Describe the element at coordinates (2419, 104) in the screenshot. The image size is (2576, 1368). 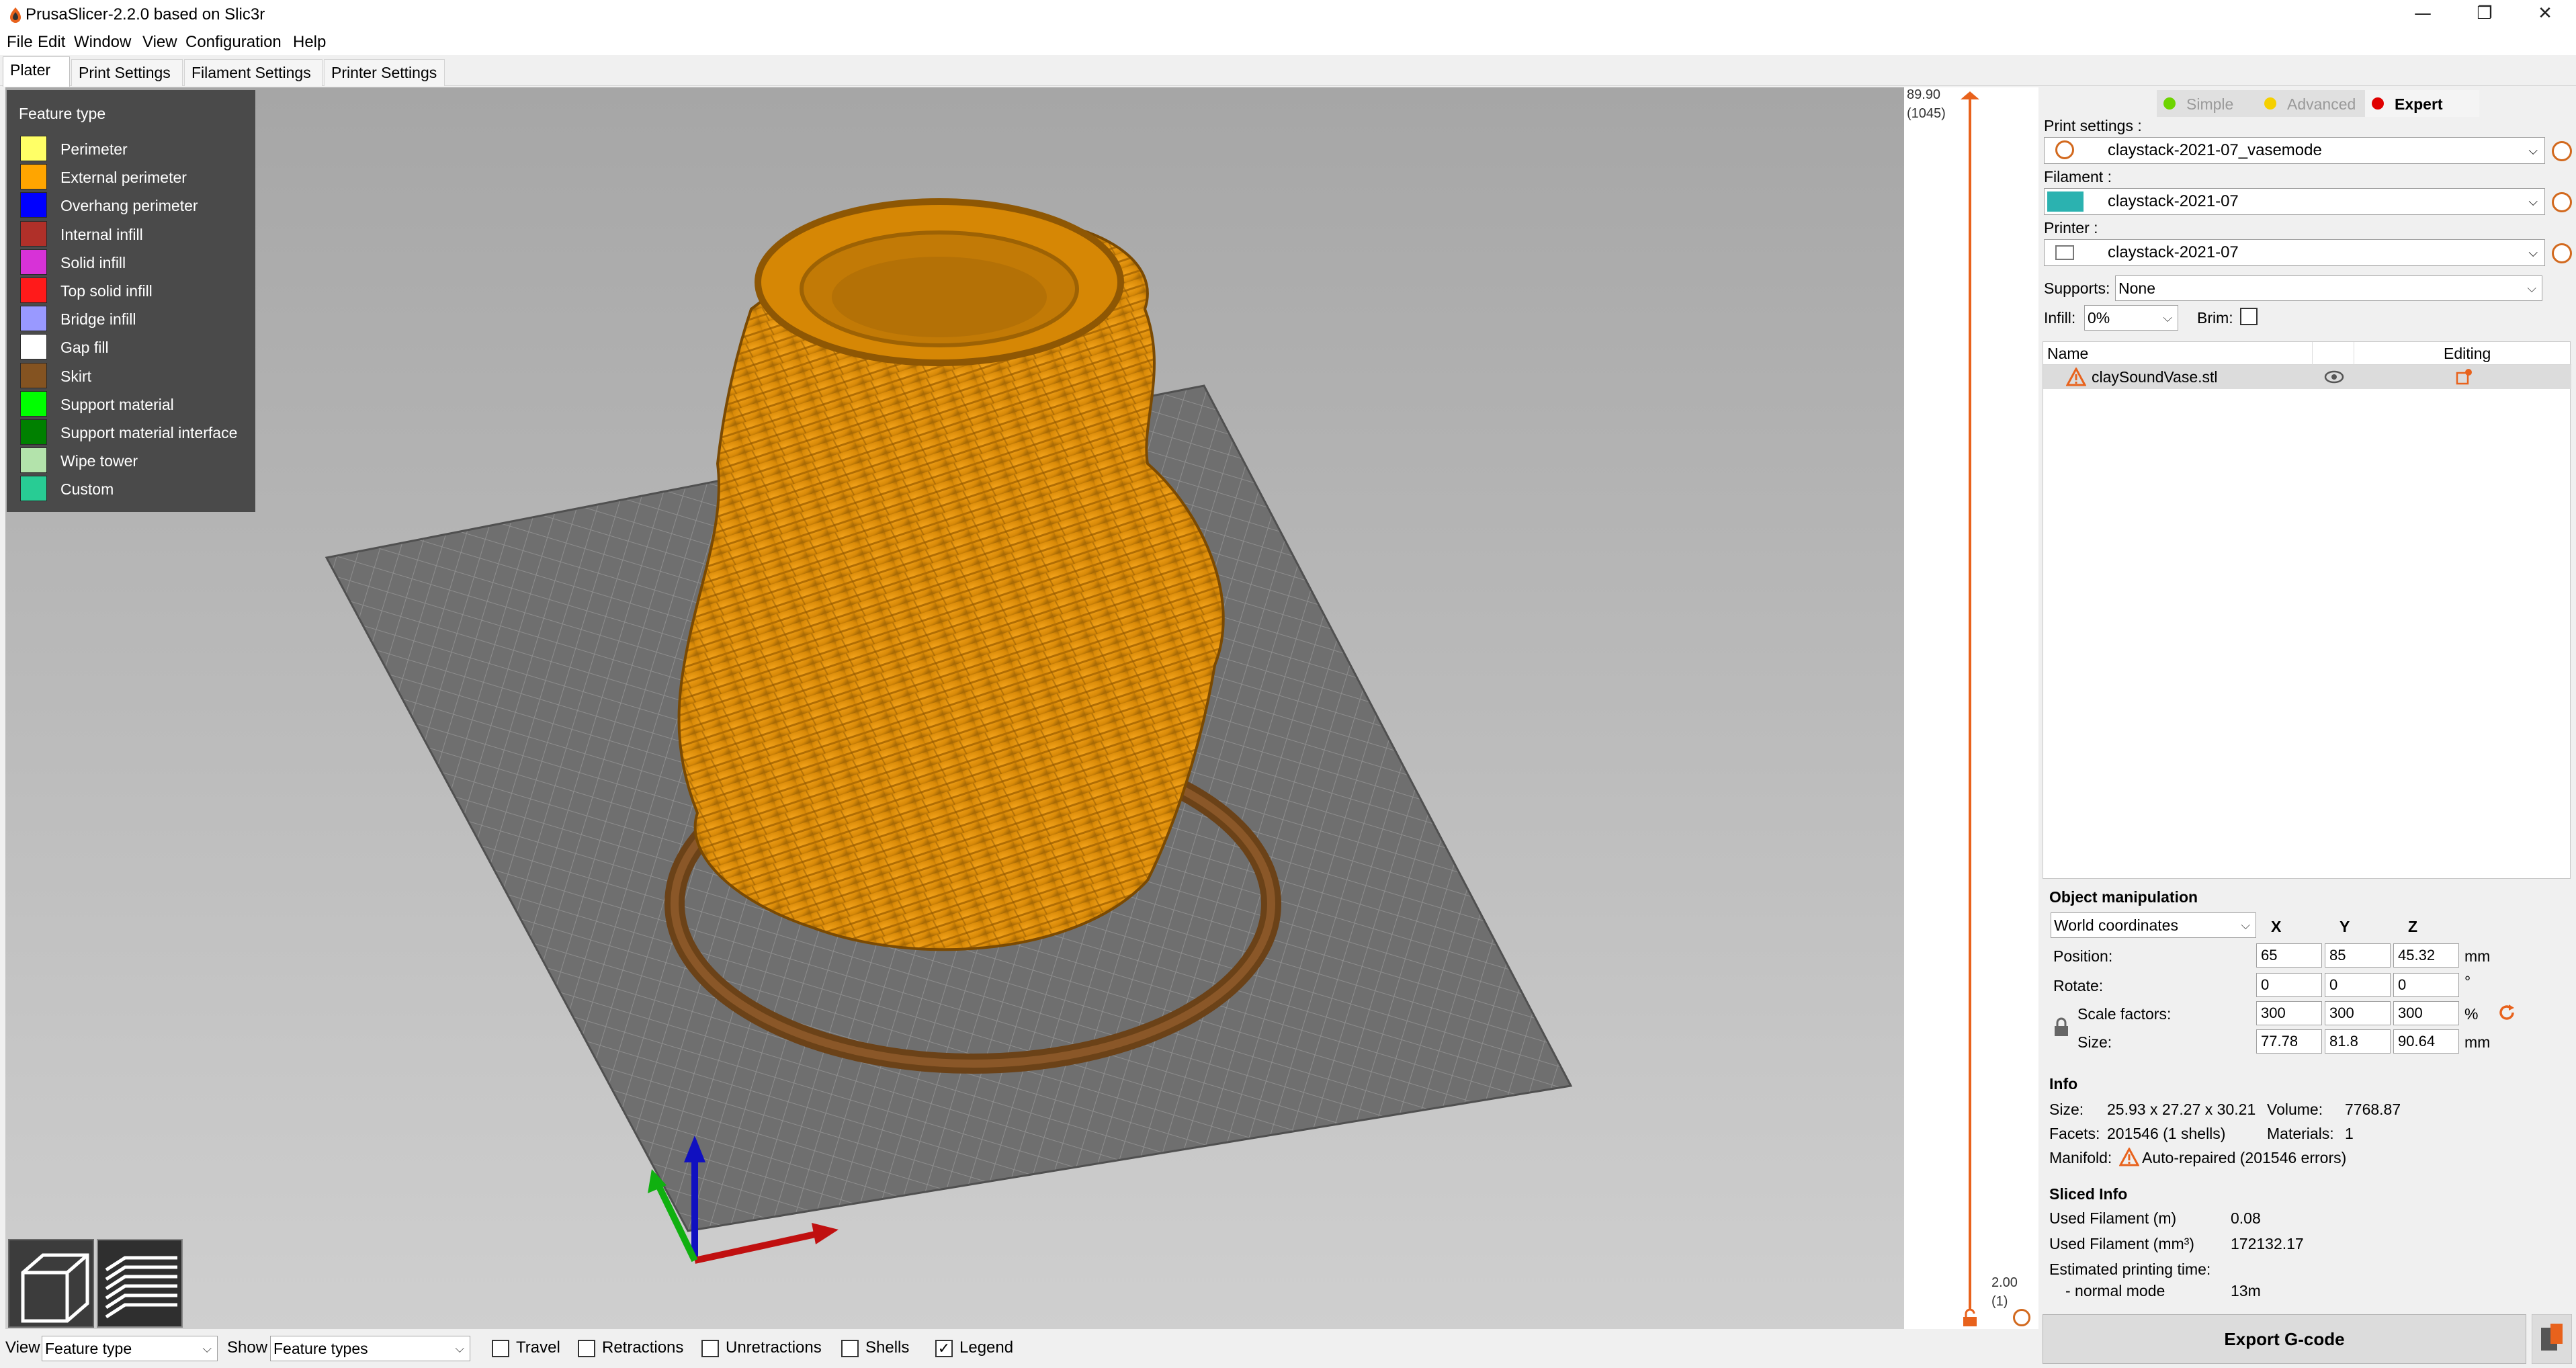
I see `mode-label: Expert` at that location.